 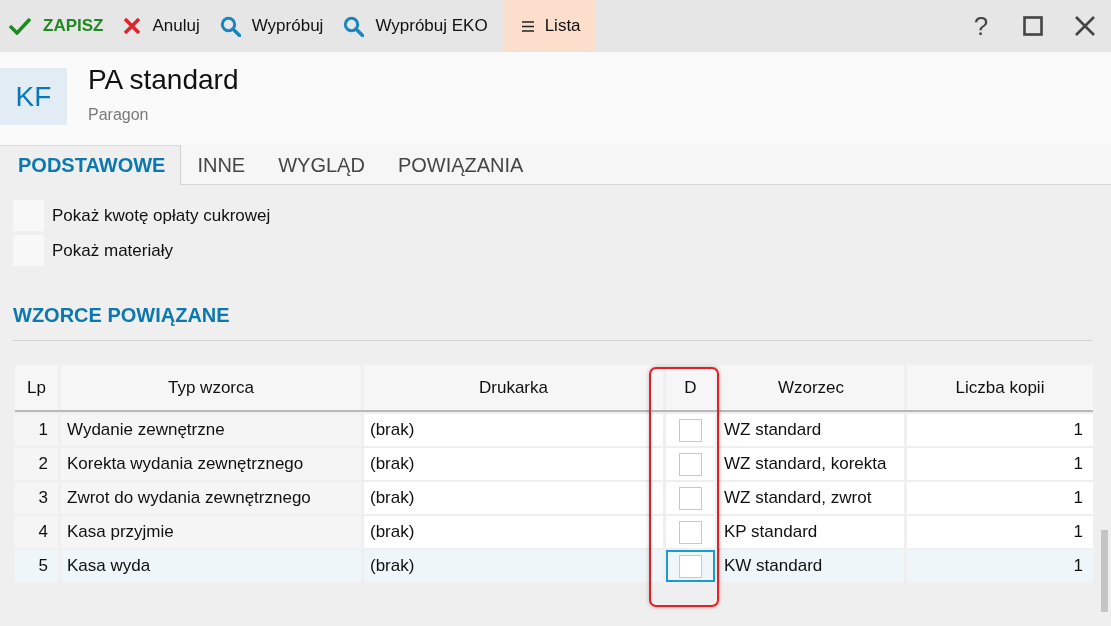 What do you see at coordinates (1033, 26) in the screenshot?
I see `maximize-icon` at bounding box center [1033, 26].